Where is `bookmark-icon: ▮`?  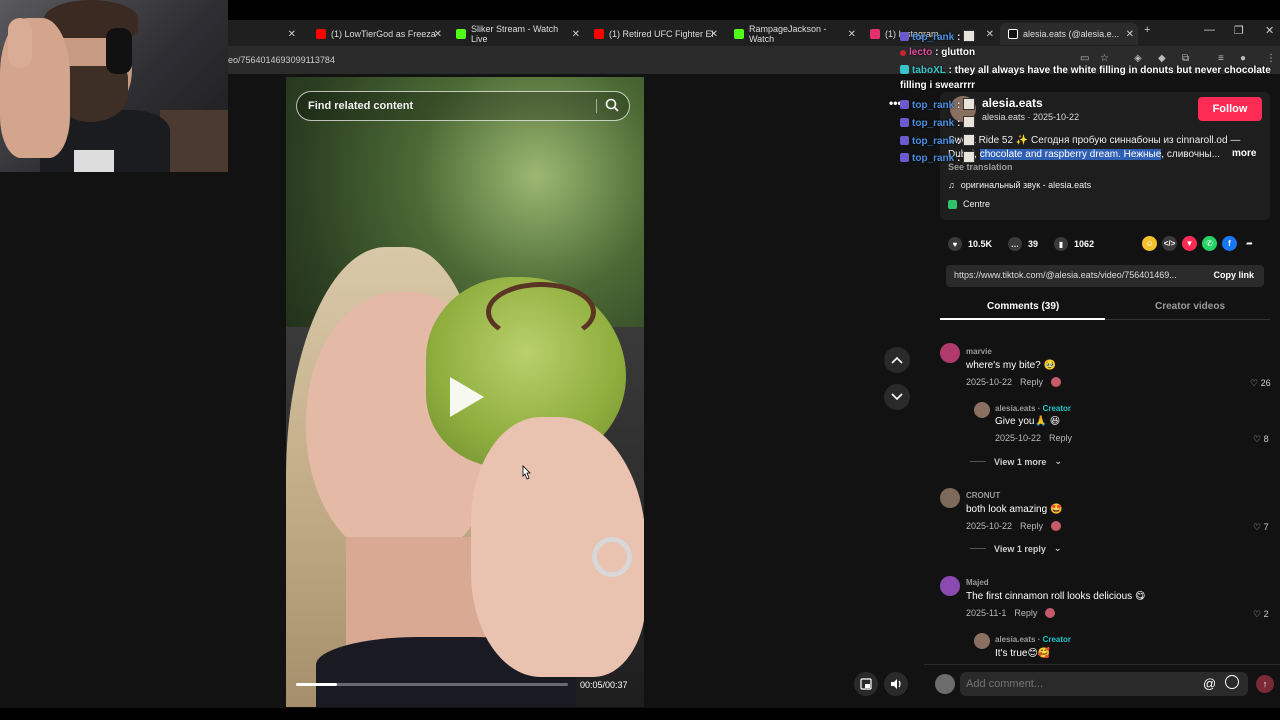
bookmark-icon: ▮ is located at coordinates (1061, 244).